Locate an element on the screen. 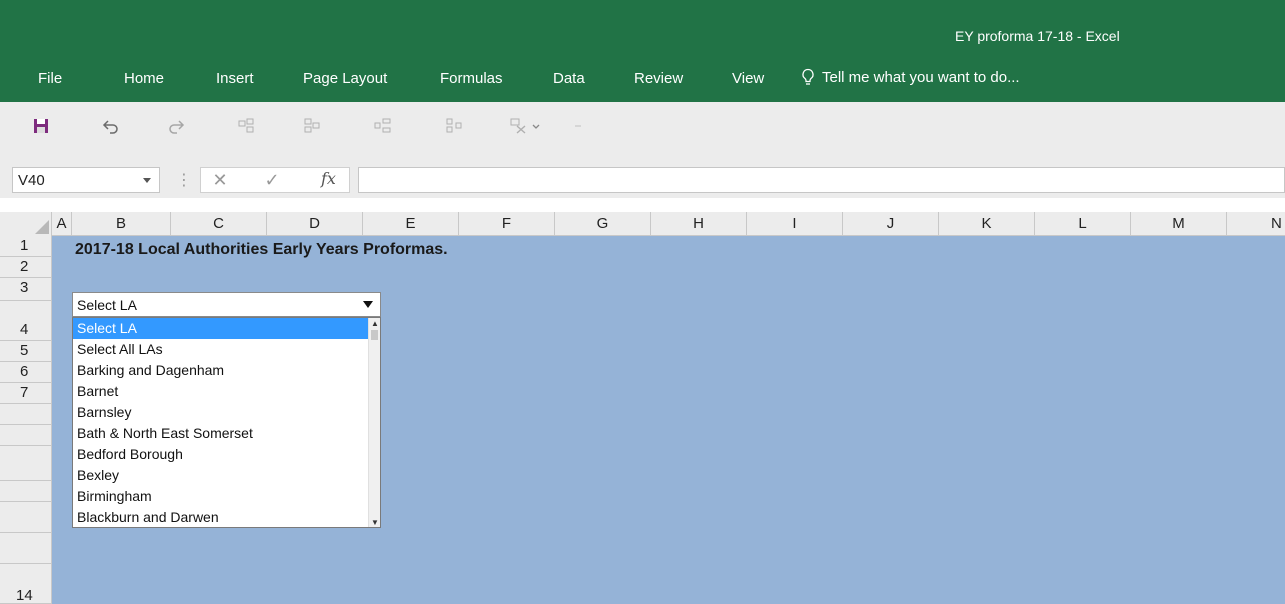 The image size is (1285, 604). column-header-l: L is located at coordinates (1083, 224).